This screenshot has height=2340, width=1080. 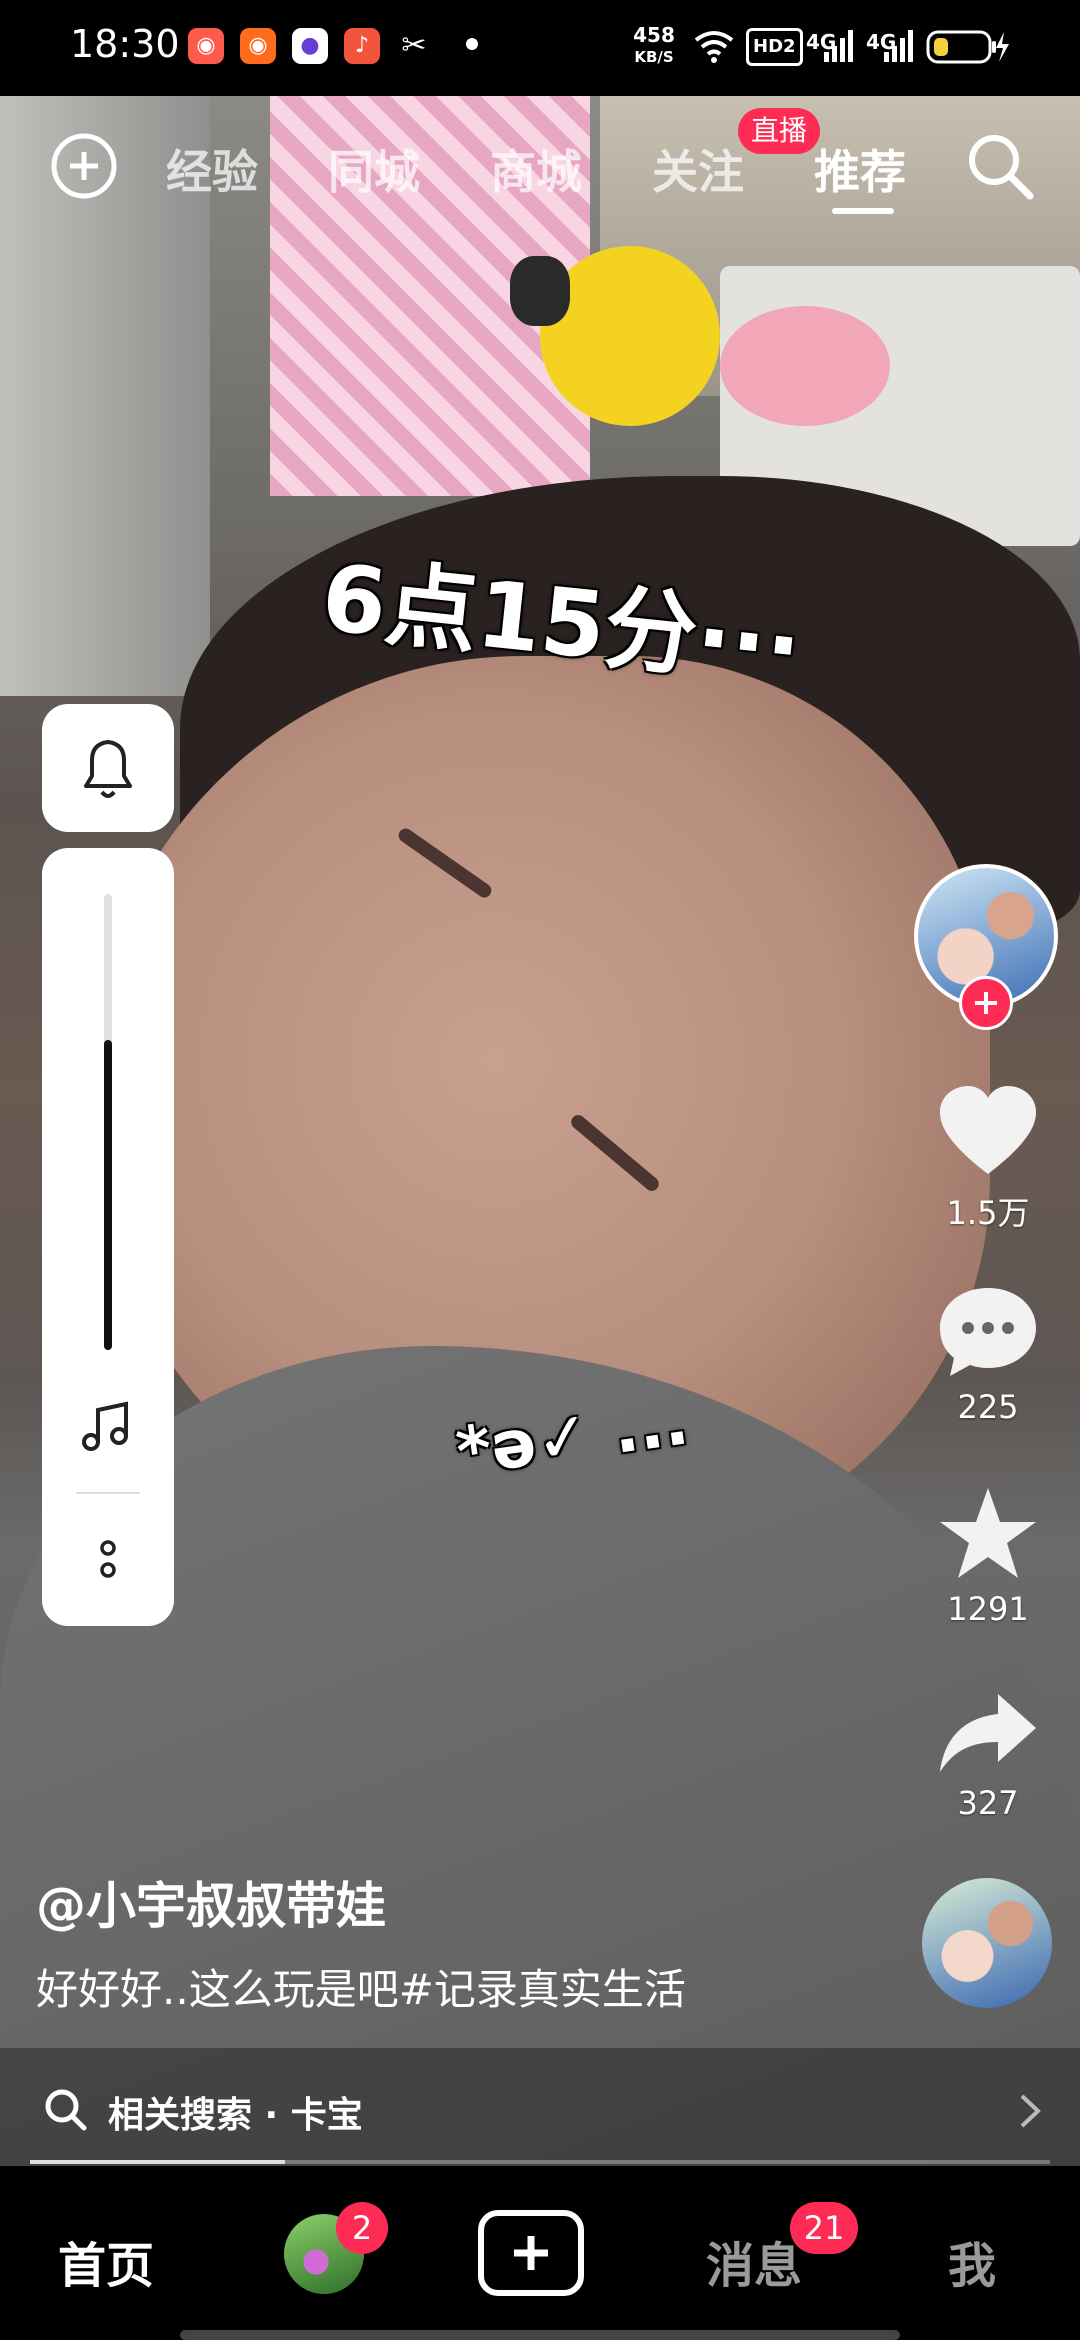 What do you see at coordinates (310, 46) in the screenshot?
I see `browser-icon: ●` at bounding box center [310, 46].